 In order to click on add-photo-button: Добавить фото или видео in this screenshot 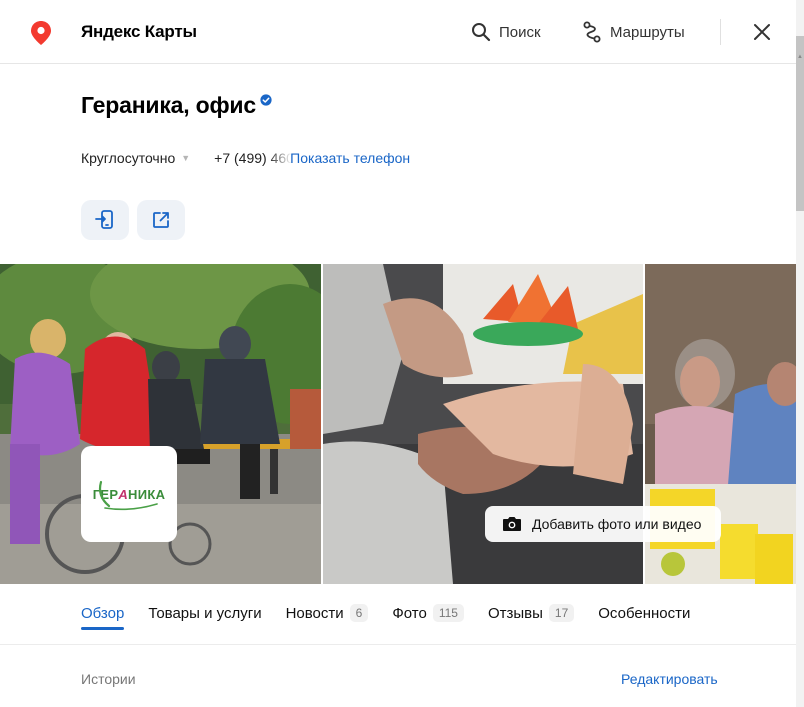, I will do `click(603, 524)`.